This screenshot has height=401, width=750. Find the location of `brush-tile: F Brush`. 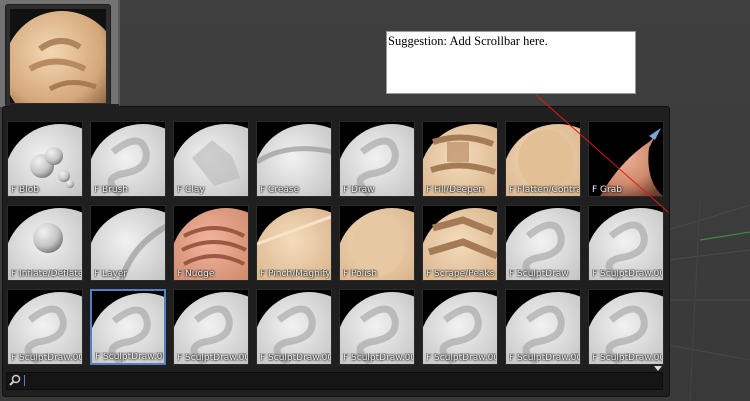

brush-tile: F Brush is located at coordinates (128, 159).